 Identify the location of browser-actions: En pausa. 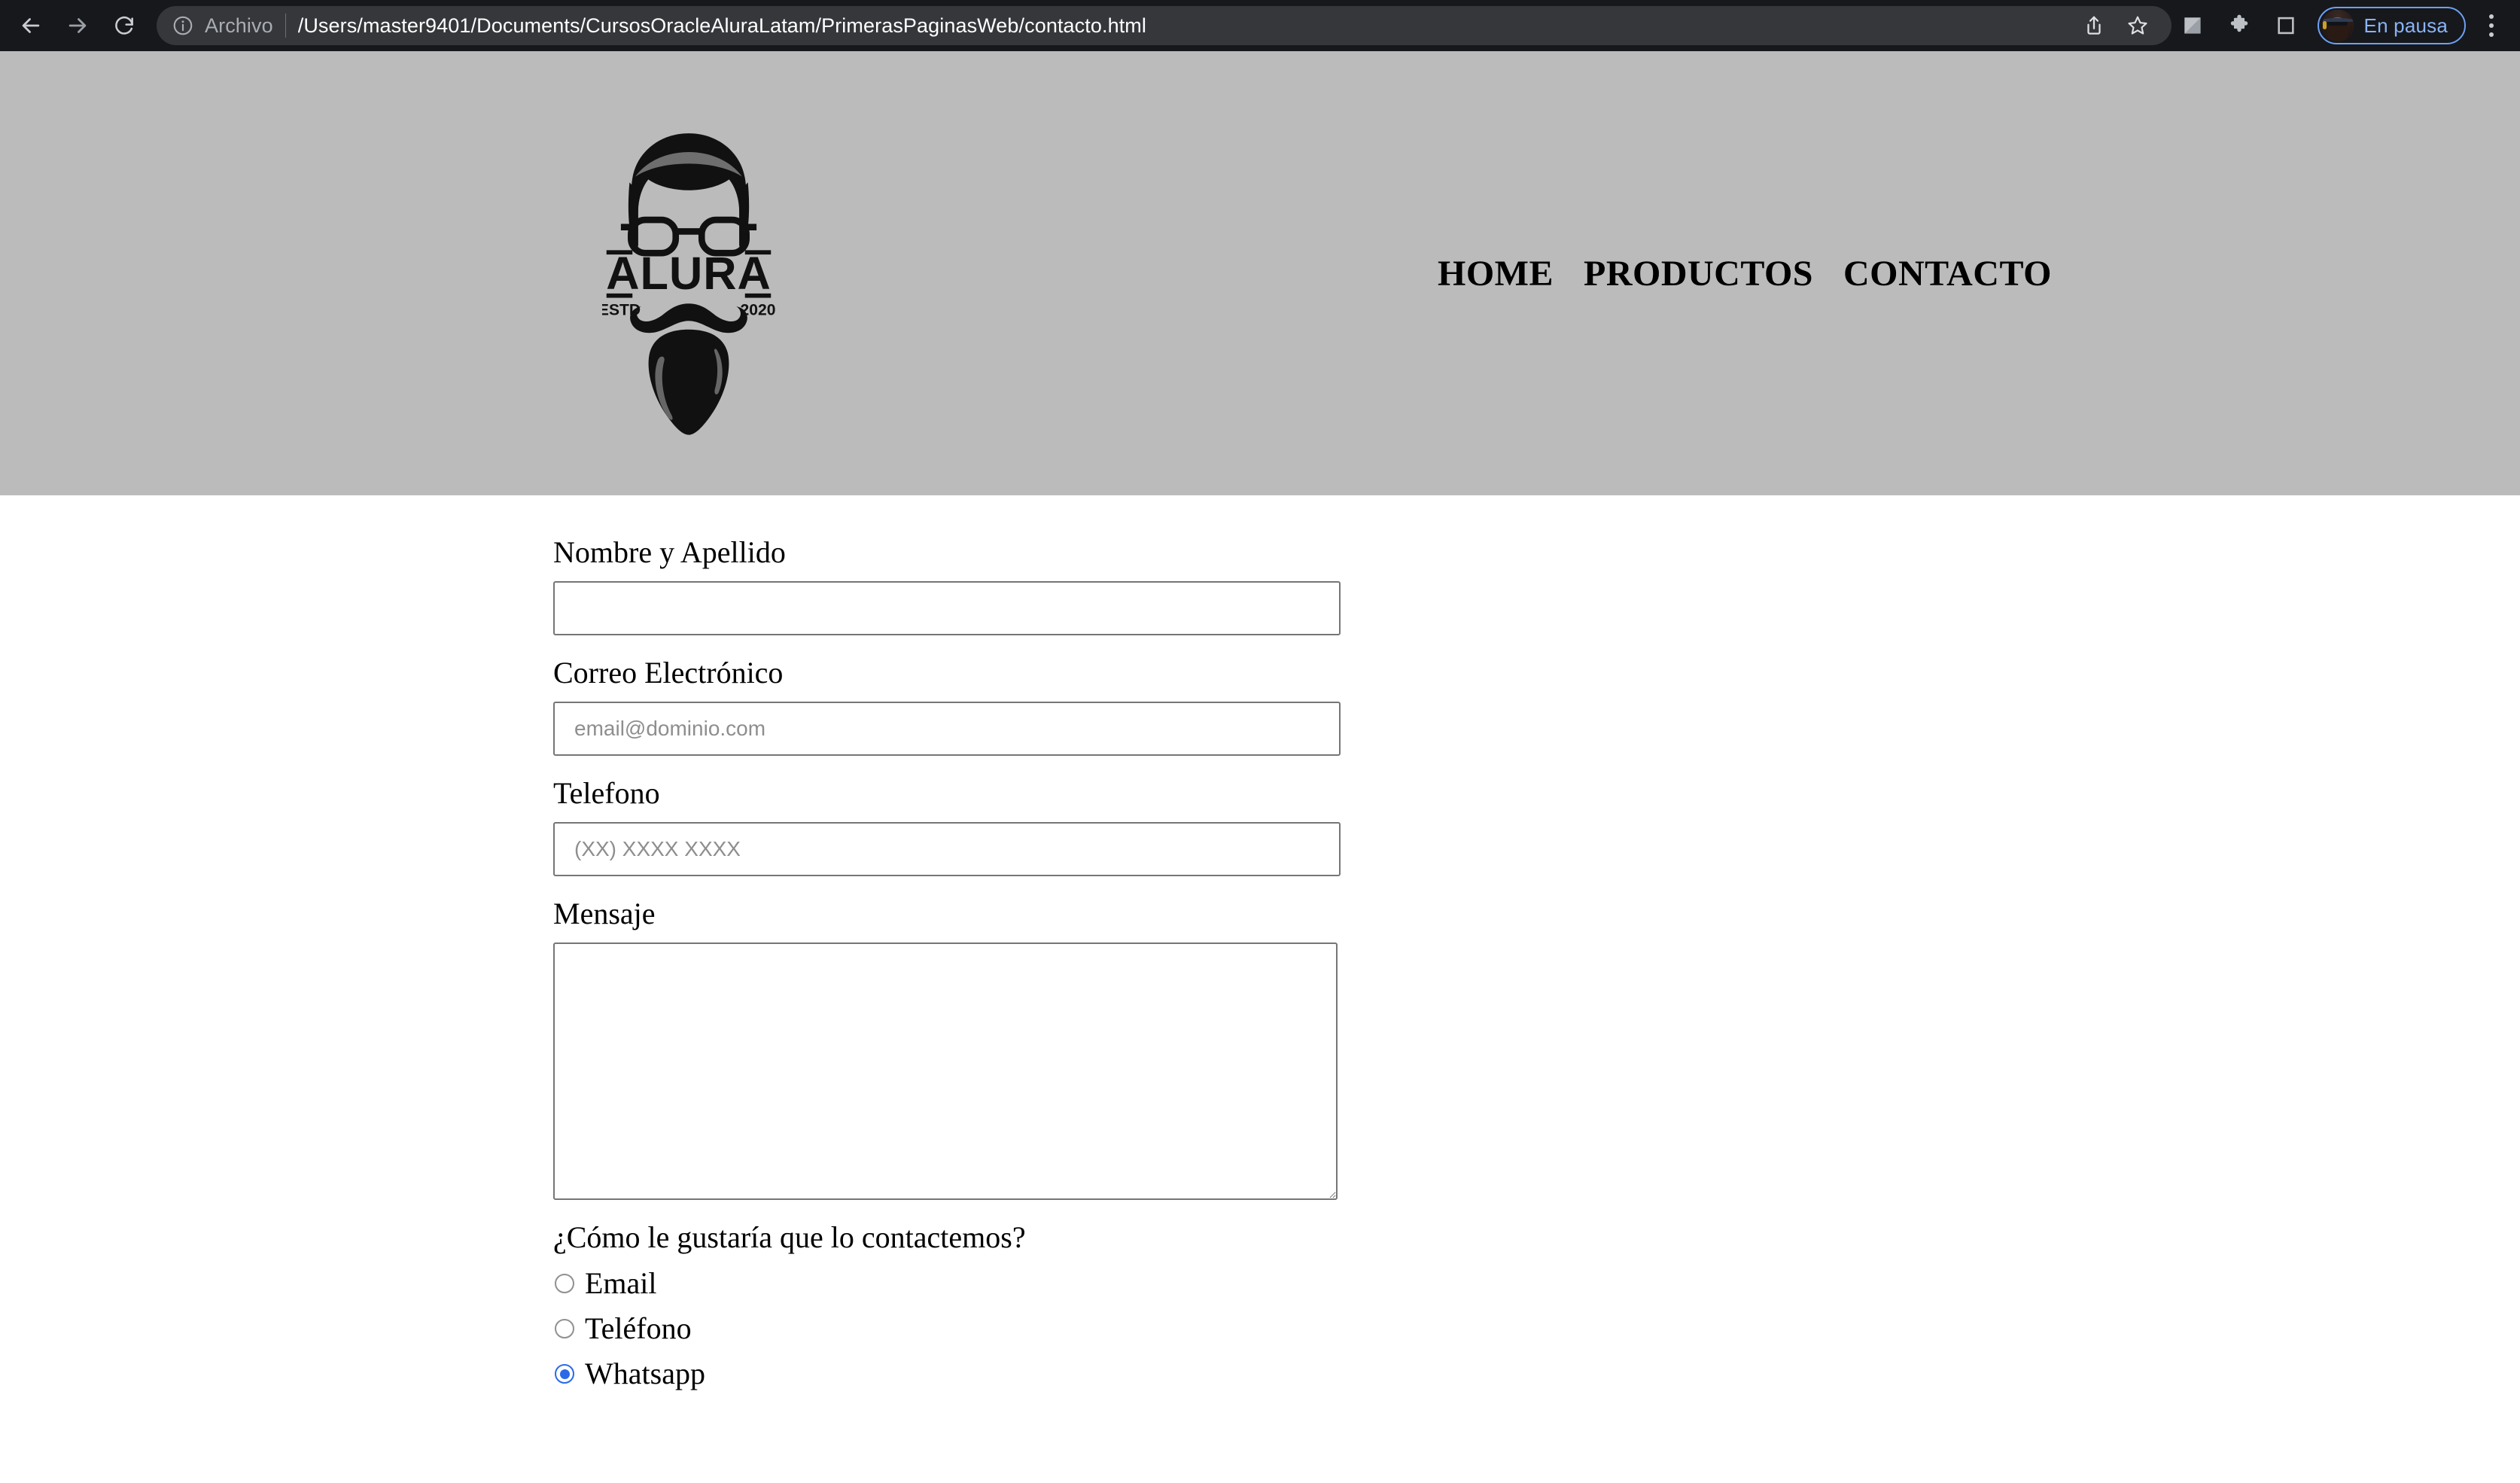
(2346, 26).